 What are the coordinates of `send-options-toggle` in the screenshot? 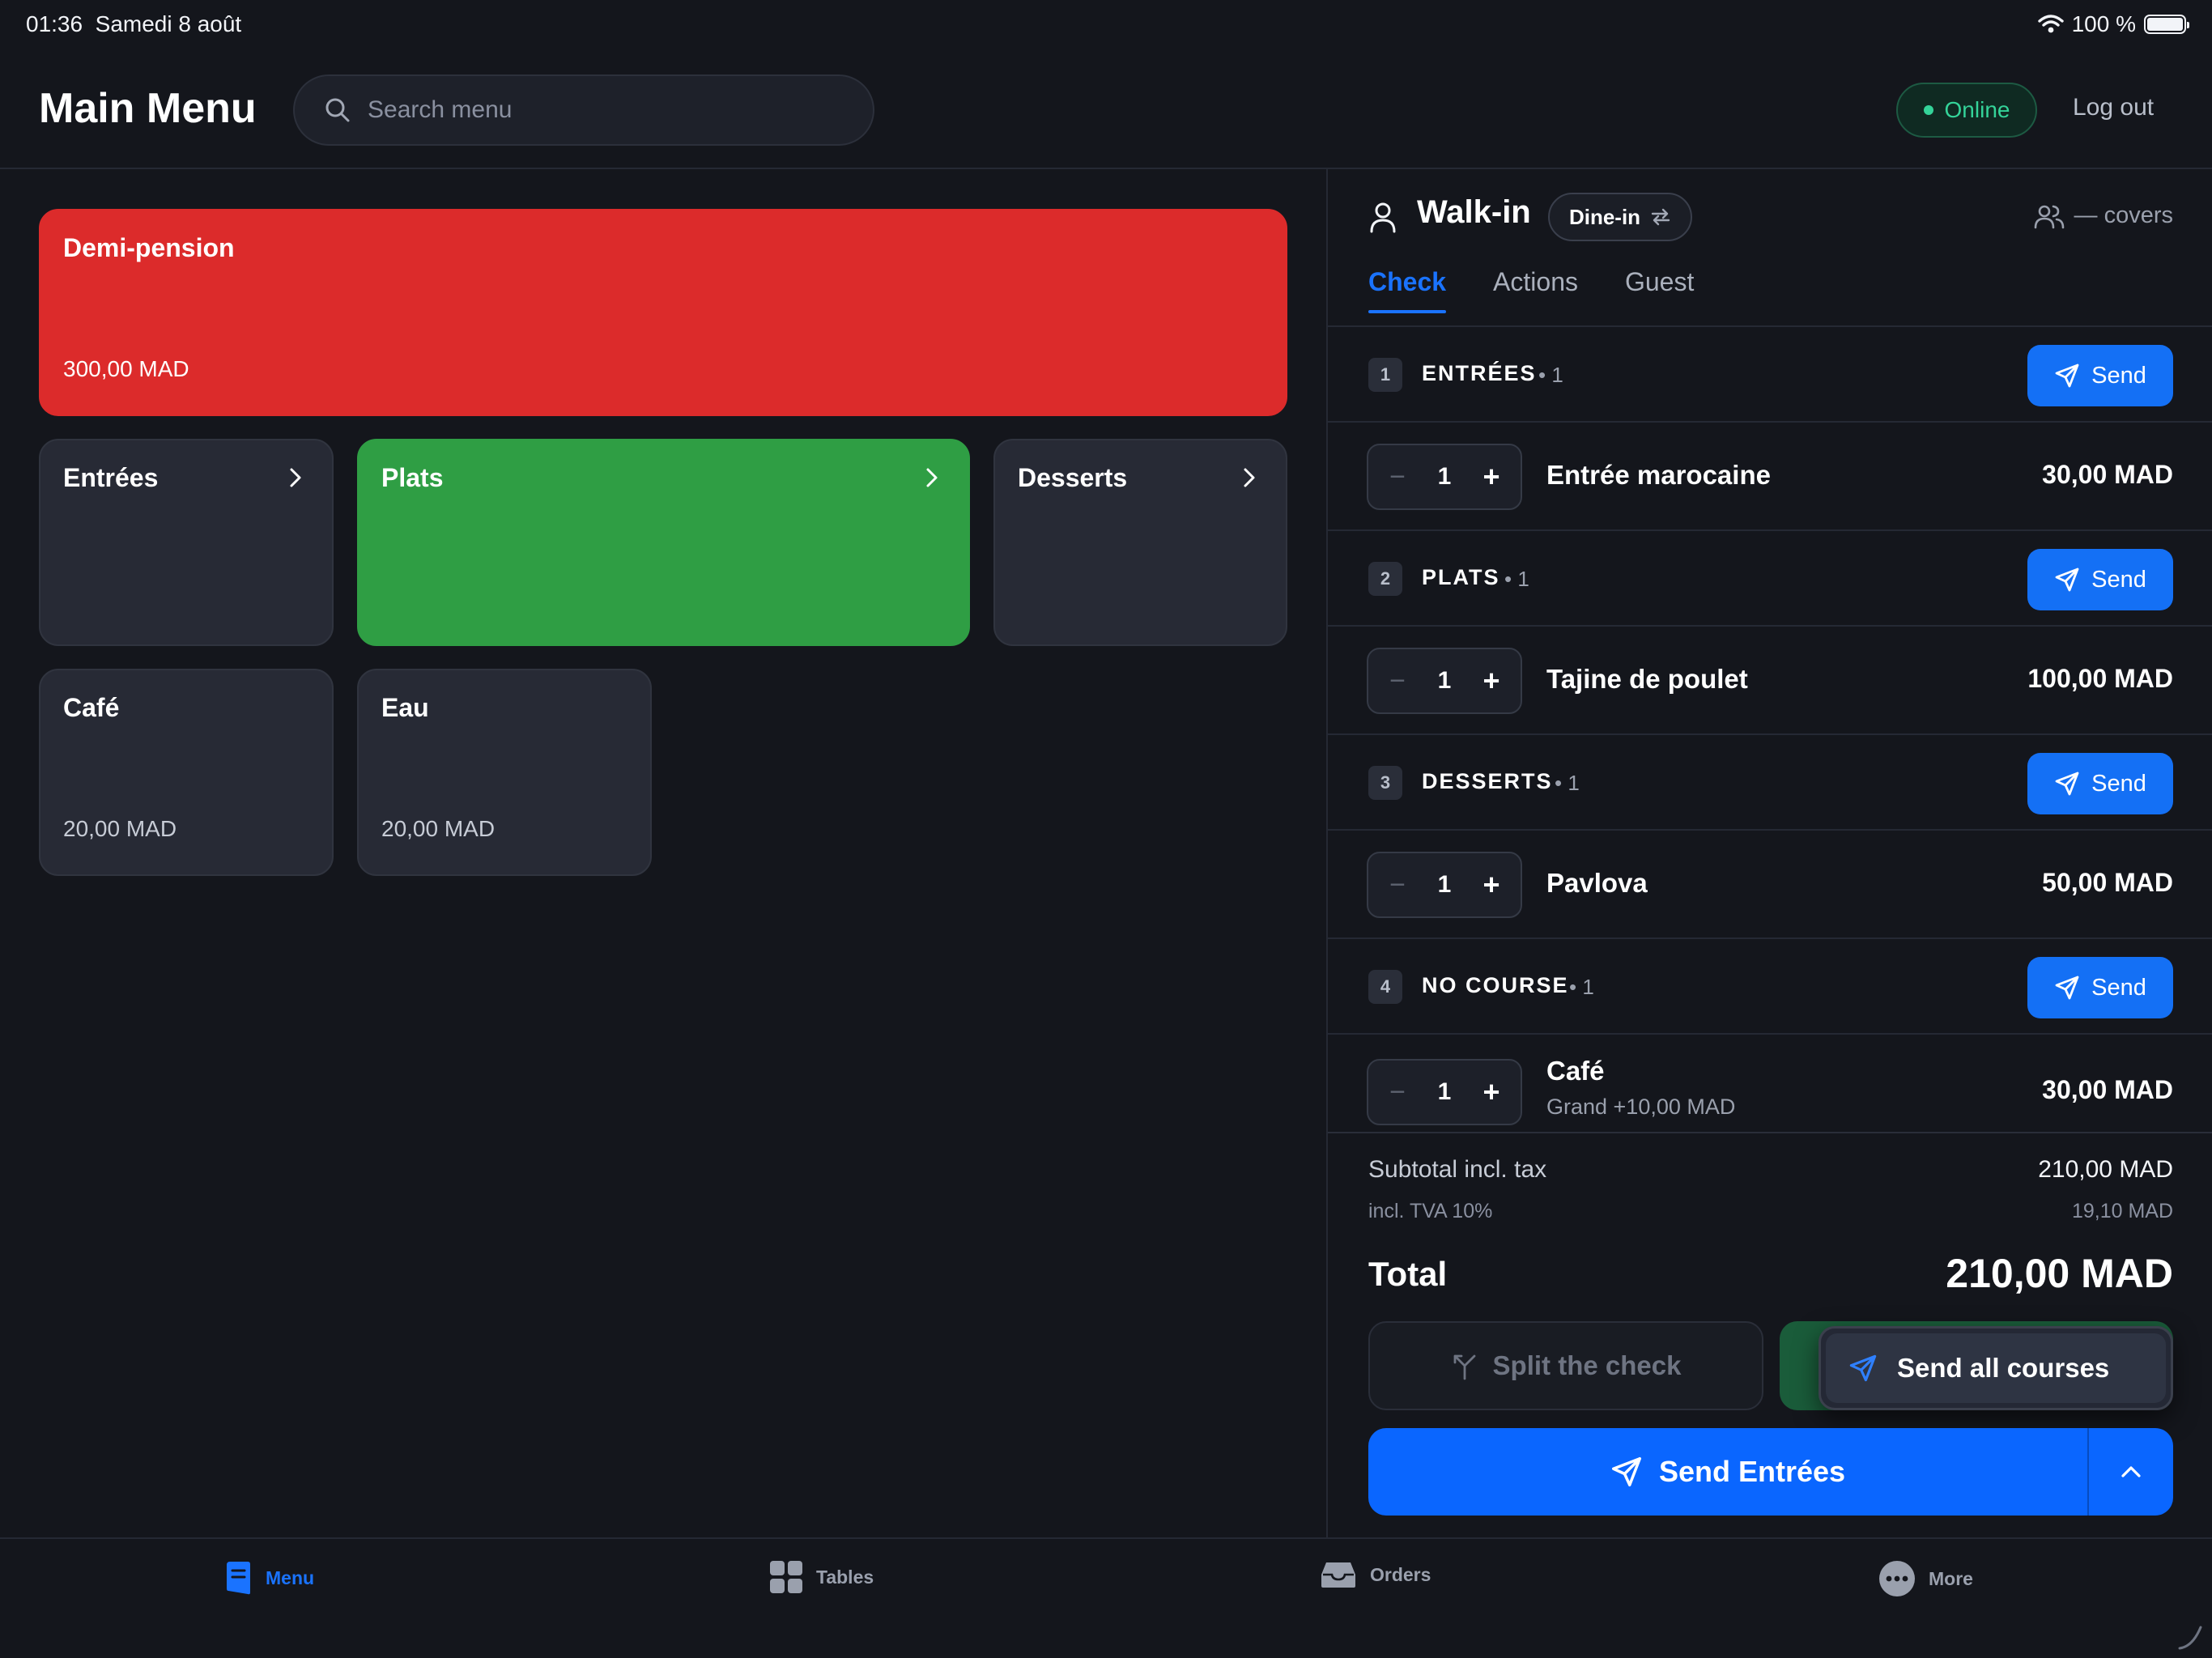 It's located at (2131, 1472).